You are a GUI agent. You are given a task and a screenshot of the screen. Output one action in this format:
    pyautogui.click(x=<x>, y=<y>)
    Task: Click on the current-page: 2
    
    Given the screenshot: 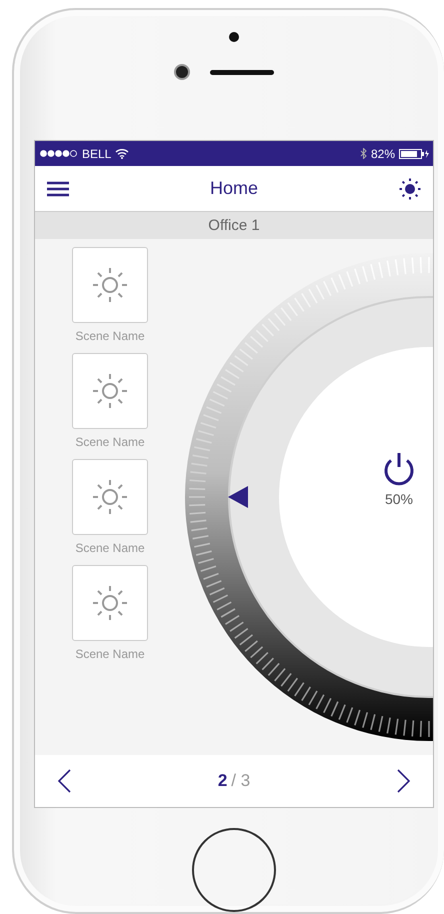 What is the action you would take?
    pyautogui.click(x=223, y=781)
    